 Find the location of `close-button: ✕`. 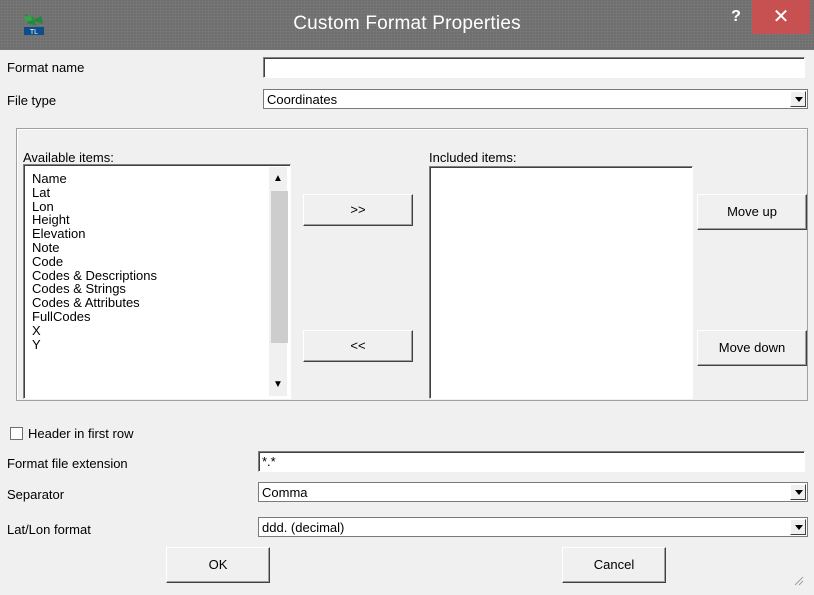

close-button: ✕ is located at coordinates (781, 17).